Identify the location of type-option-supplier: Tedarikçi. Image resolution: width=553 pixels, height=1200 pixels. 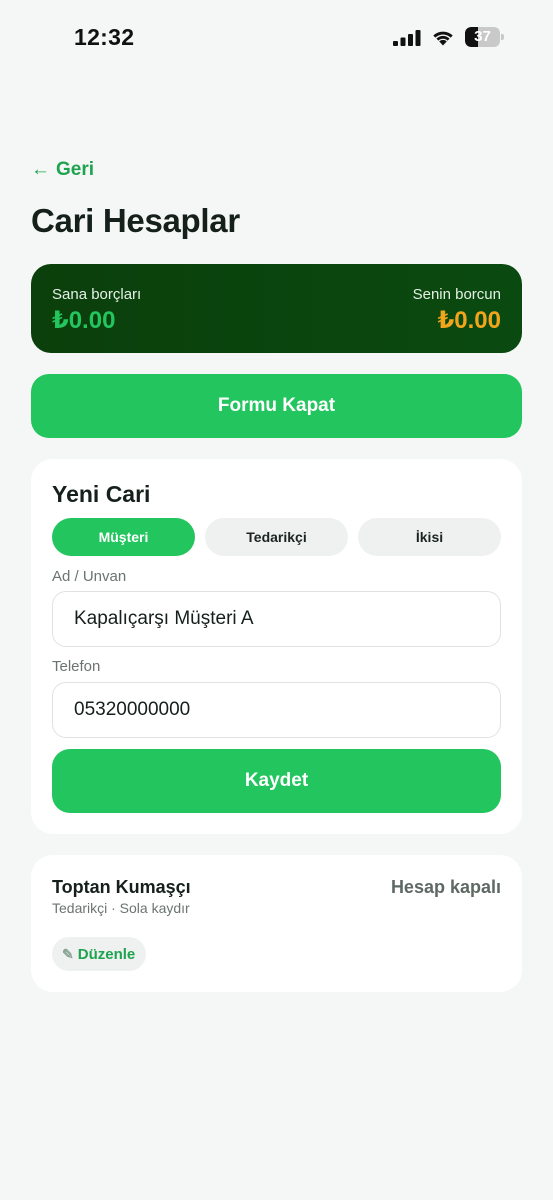
(276, 537).